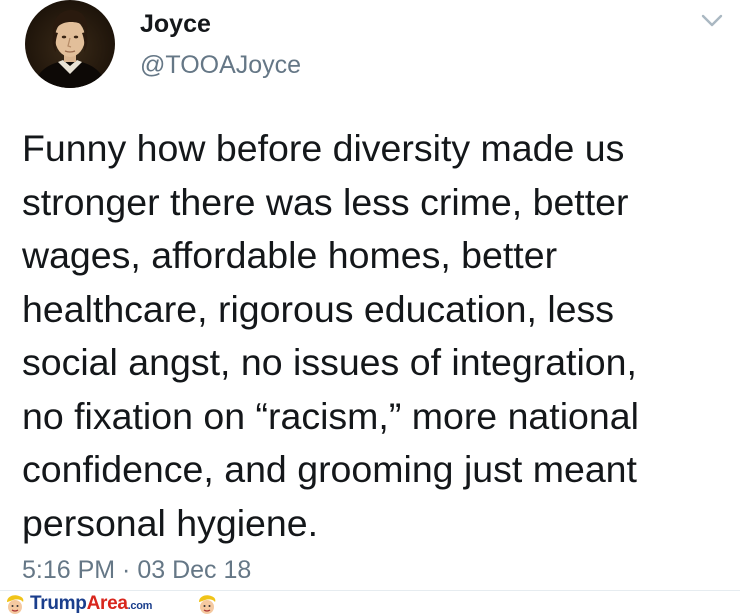  I want to click on chevron-down-icon, so click(712, 21).